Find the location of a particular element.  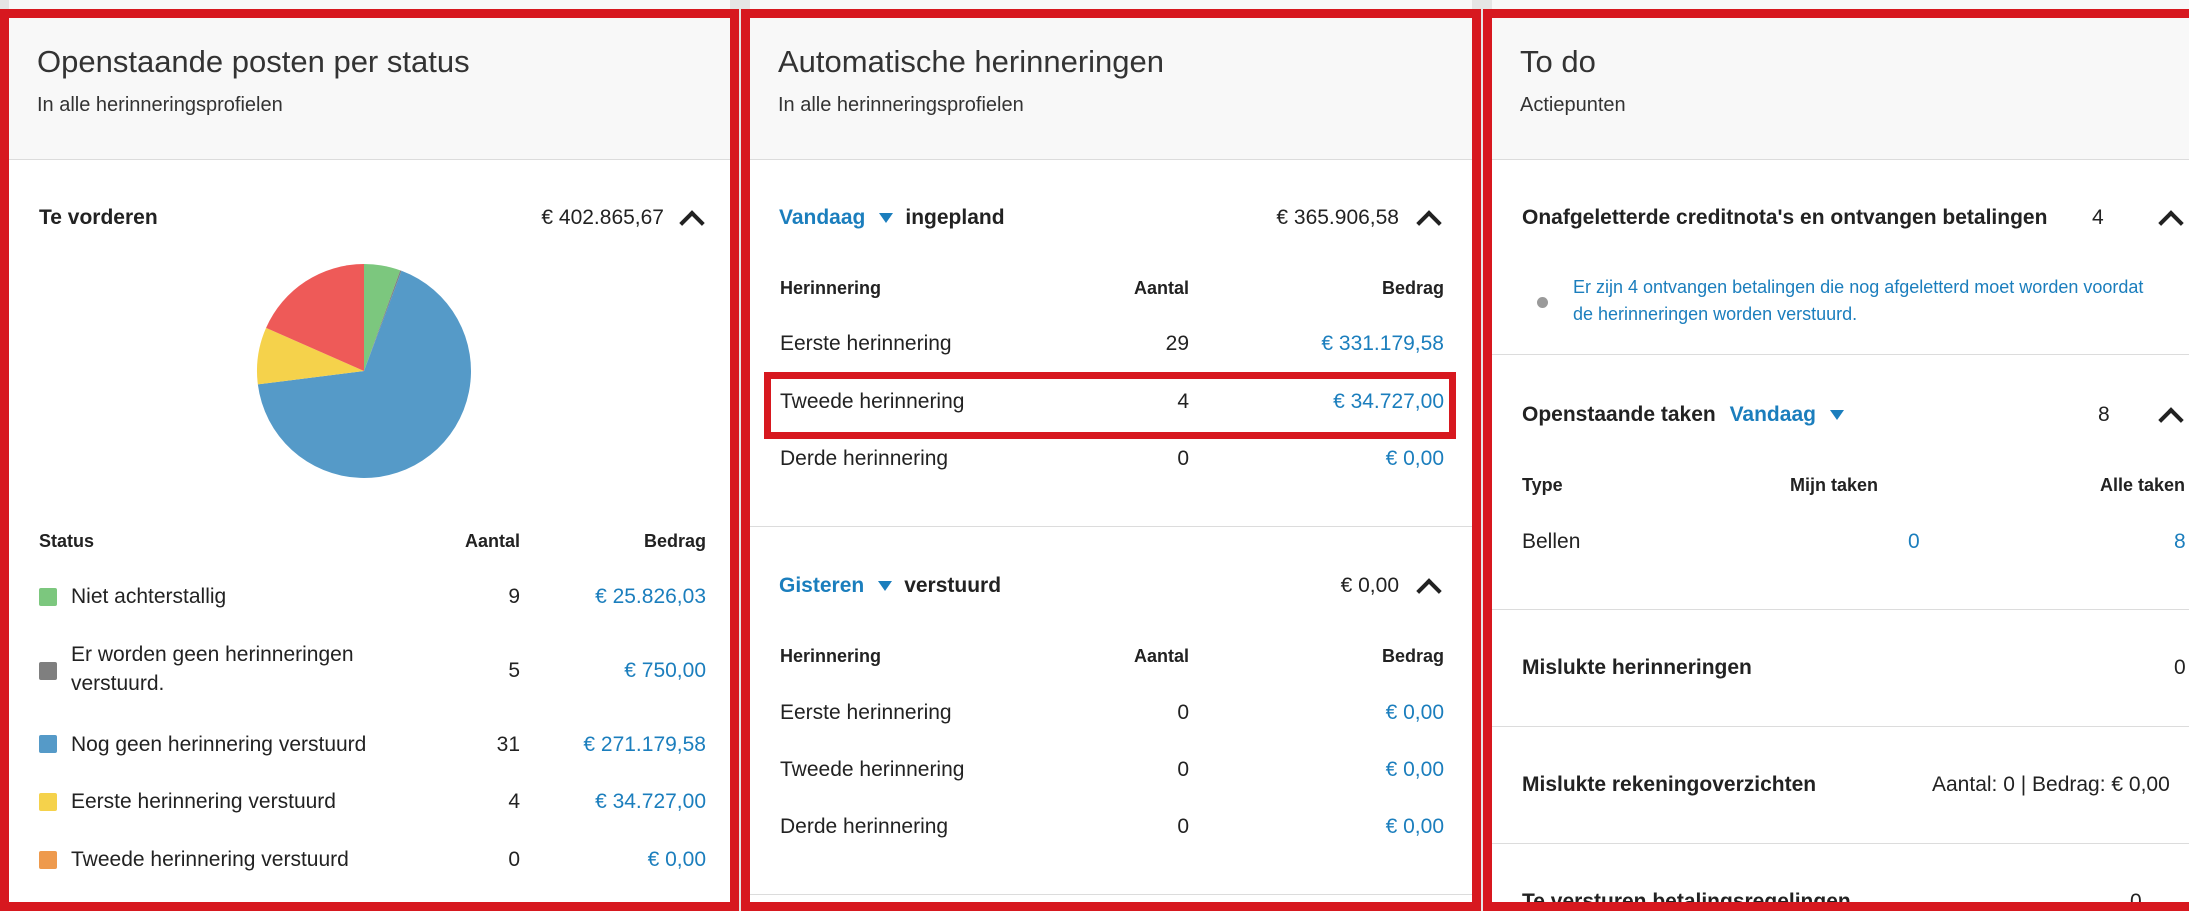

section-total: € 0,00 is located at coordinates (1369, 585).